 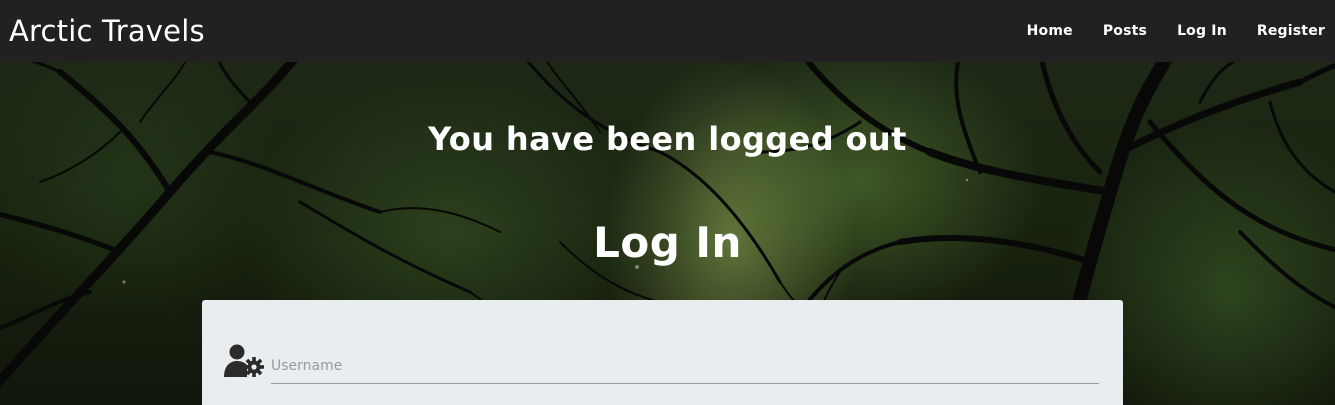 I want to click on nav-links: Home Posts Log In Register, so click(x=1161, y=31).